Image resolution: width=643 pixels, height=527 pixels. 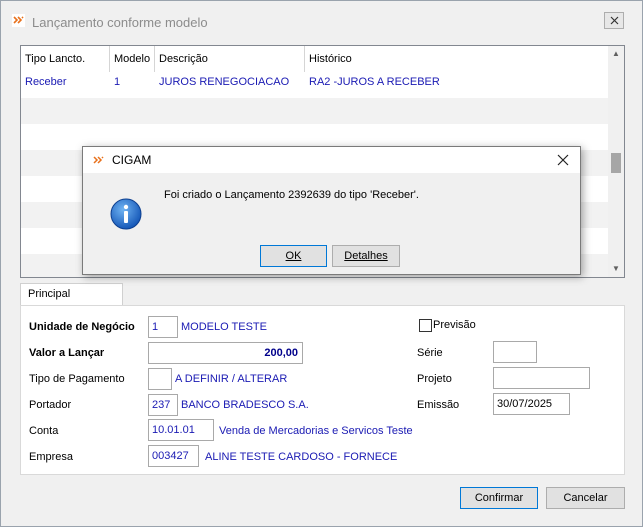 I want to click on valor-label: Valor a Lançar, so click(x=67, y=353).